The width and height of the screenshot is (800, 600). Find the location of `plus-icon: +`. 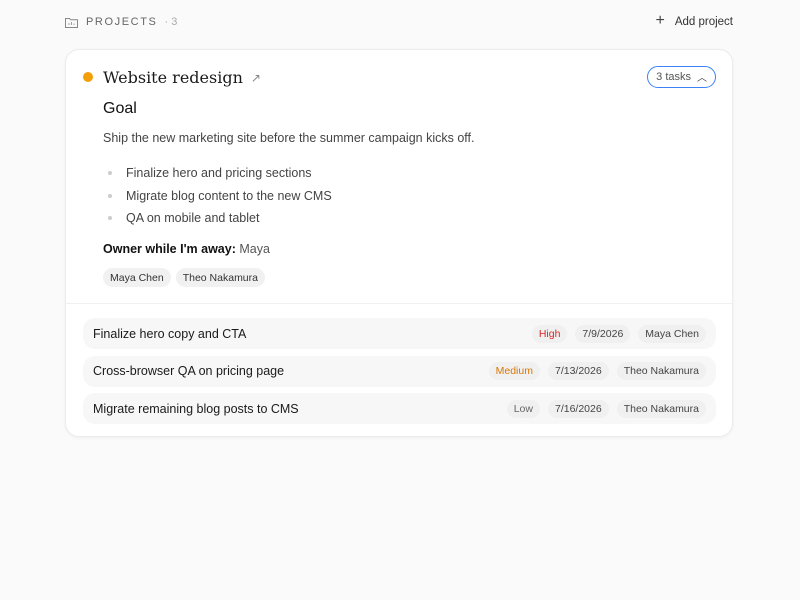

plus-icon: + is located at coordinates (660, 20).